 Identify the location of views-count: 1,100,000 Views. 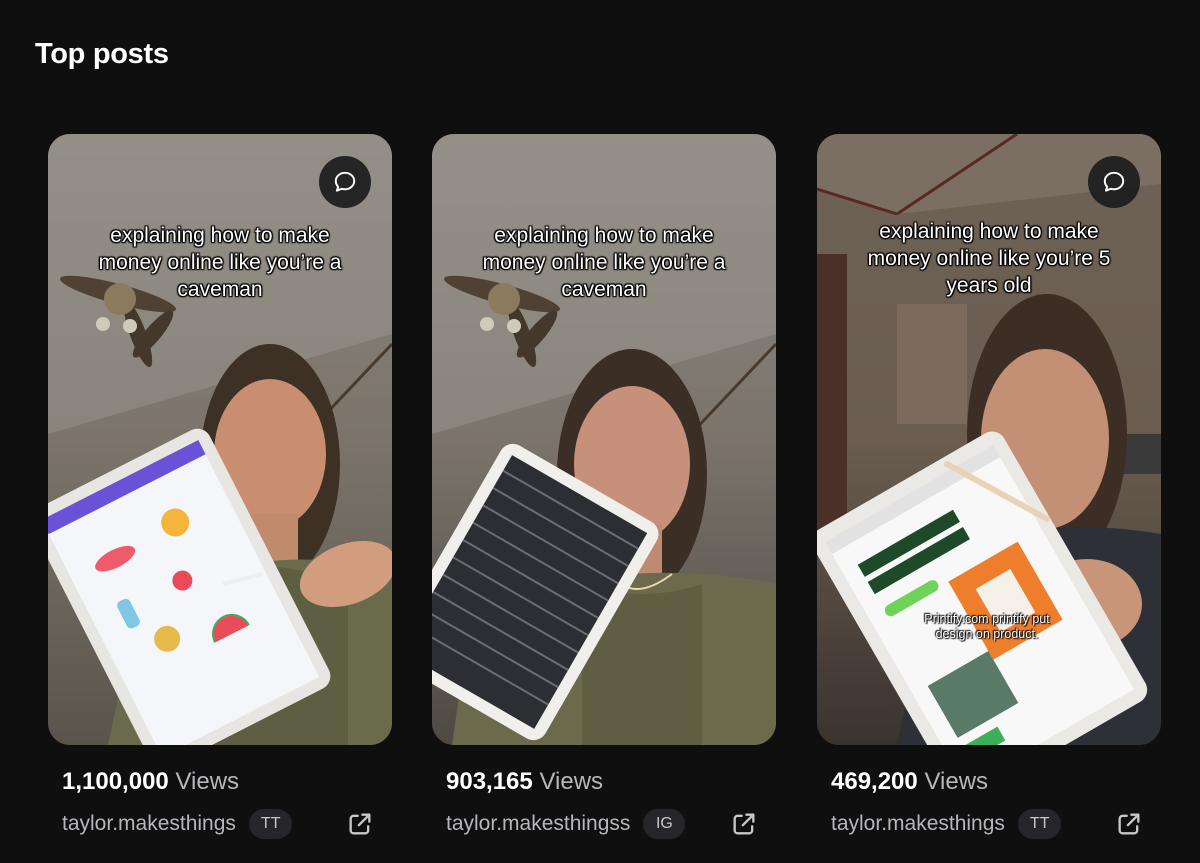
(227, 782).